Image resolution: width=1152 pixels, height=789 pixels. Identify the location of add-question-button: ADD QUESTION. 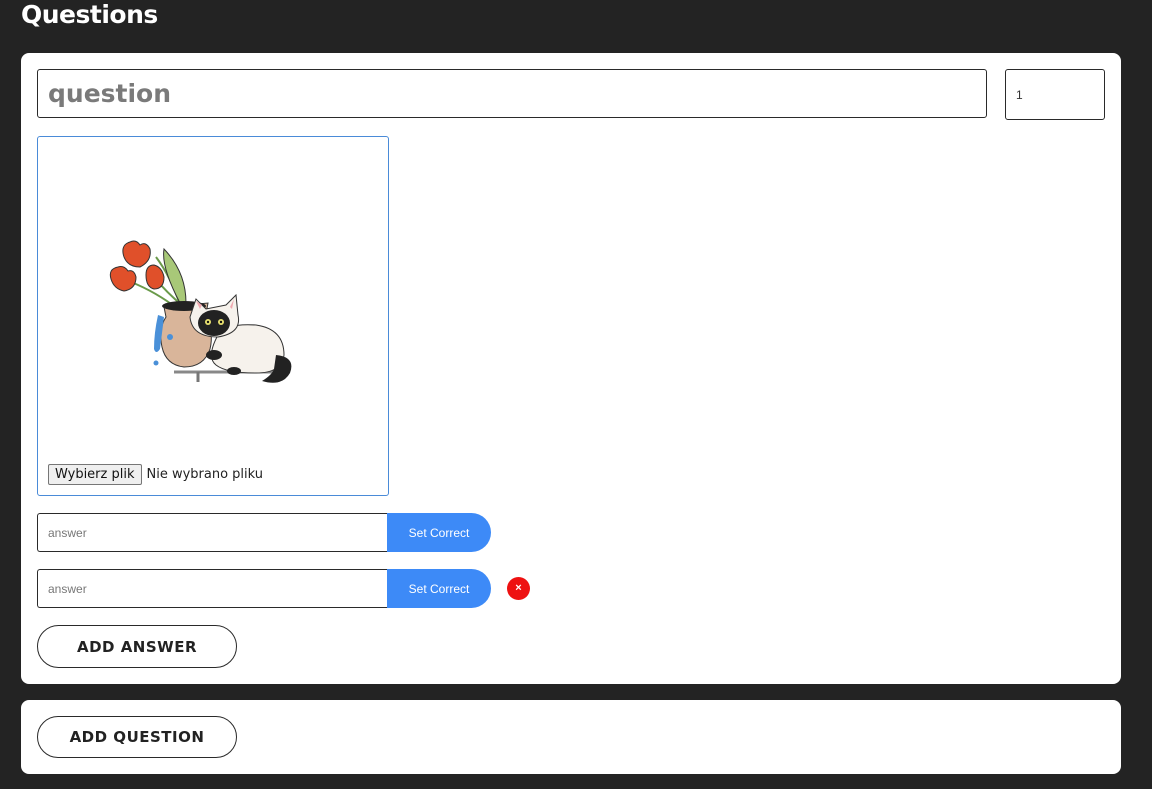
(137, 737).